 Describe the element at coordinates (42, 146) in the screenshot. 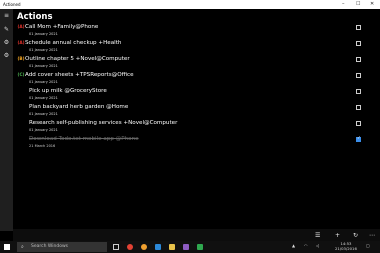

I see `task-date: 21 March 2016` at that location.